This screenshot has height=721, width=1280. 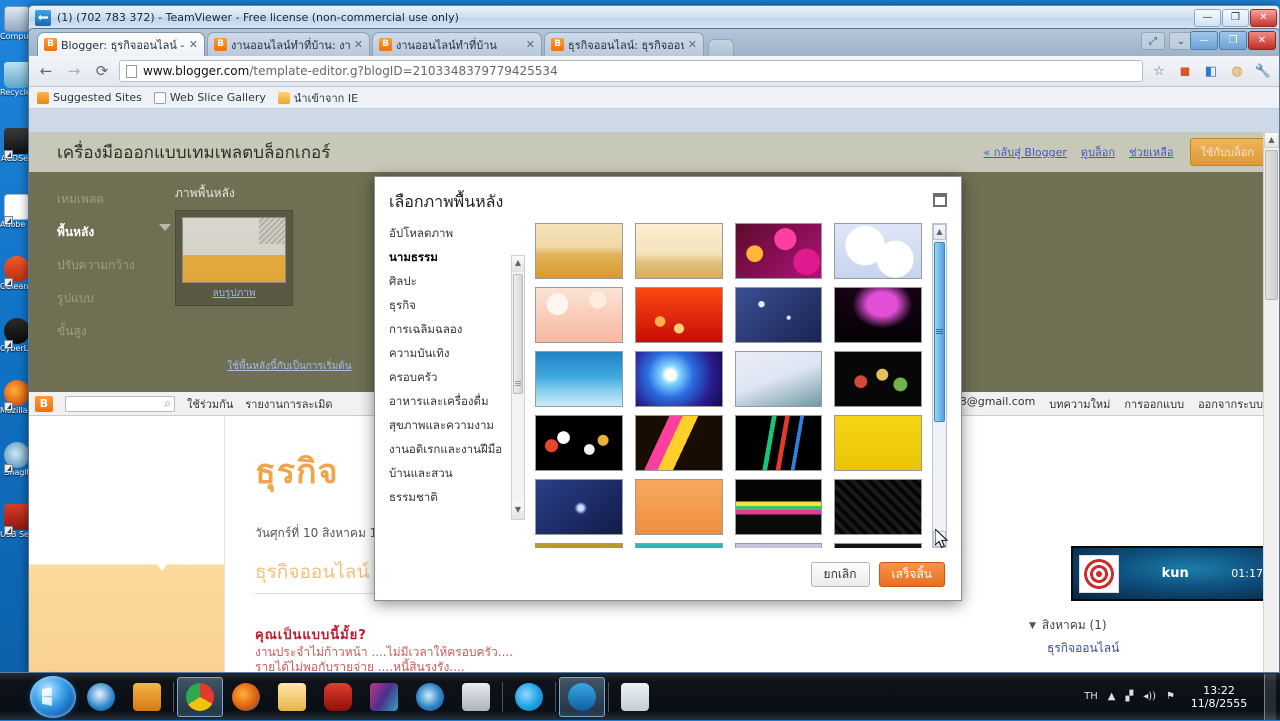 I want to click on category-scrollbar: ▲ ▼, so click(x=518, y=387).